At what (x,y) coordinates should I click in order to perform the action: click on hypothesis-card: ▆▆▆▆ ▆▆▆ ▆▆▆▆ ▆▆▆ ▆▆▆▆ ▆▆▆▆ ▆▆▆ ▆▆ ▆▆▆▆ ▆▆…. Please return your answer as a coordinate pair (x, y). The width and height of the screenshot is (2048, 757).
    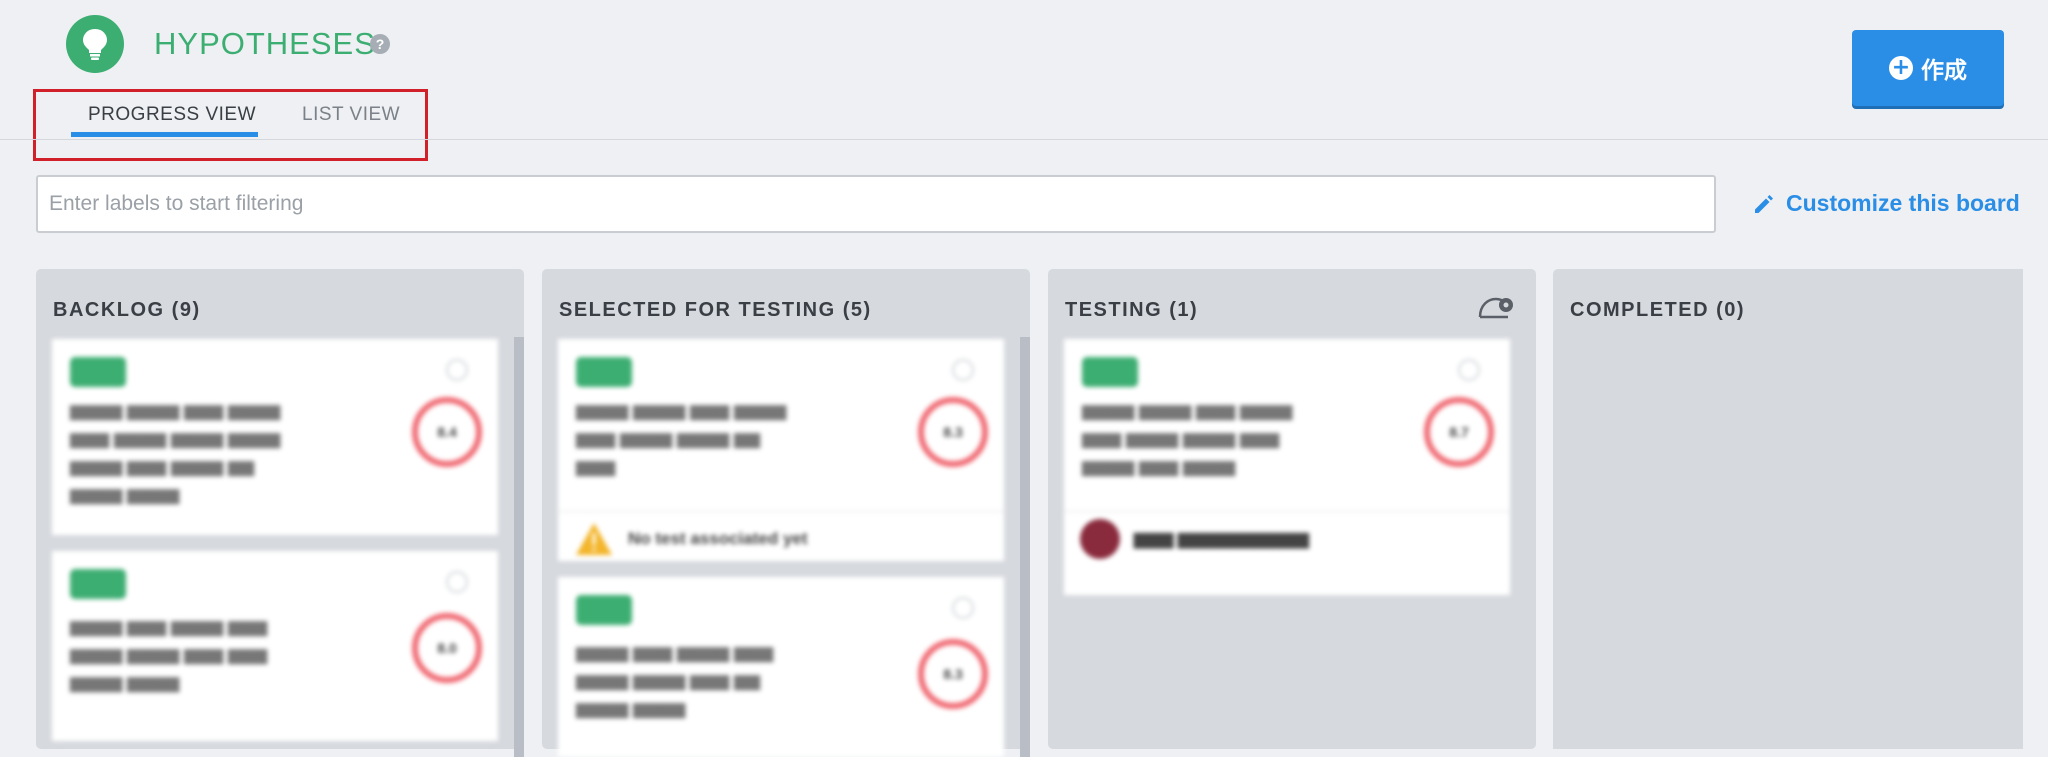
    Looking at the image, I should click on (781, 667).